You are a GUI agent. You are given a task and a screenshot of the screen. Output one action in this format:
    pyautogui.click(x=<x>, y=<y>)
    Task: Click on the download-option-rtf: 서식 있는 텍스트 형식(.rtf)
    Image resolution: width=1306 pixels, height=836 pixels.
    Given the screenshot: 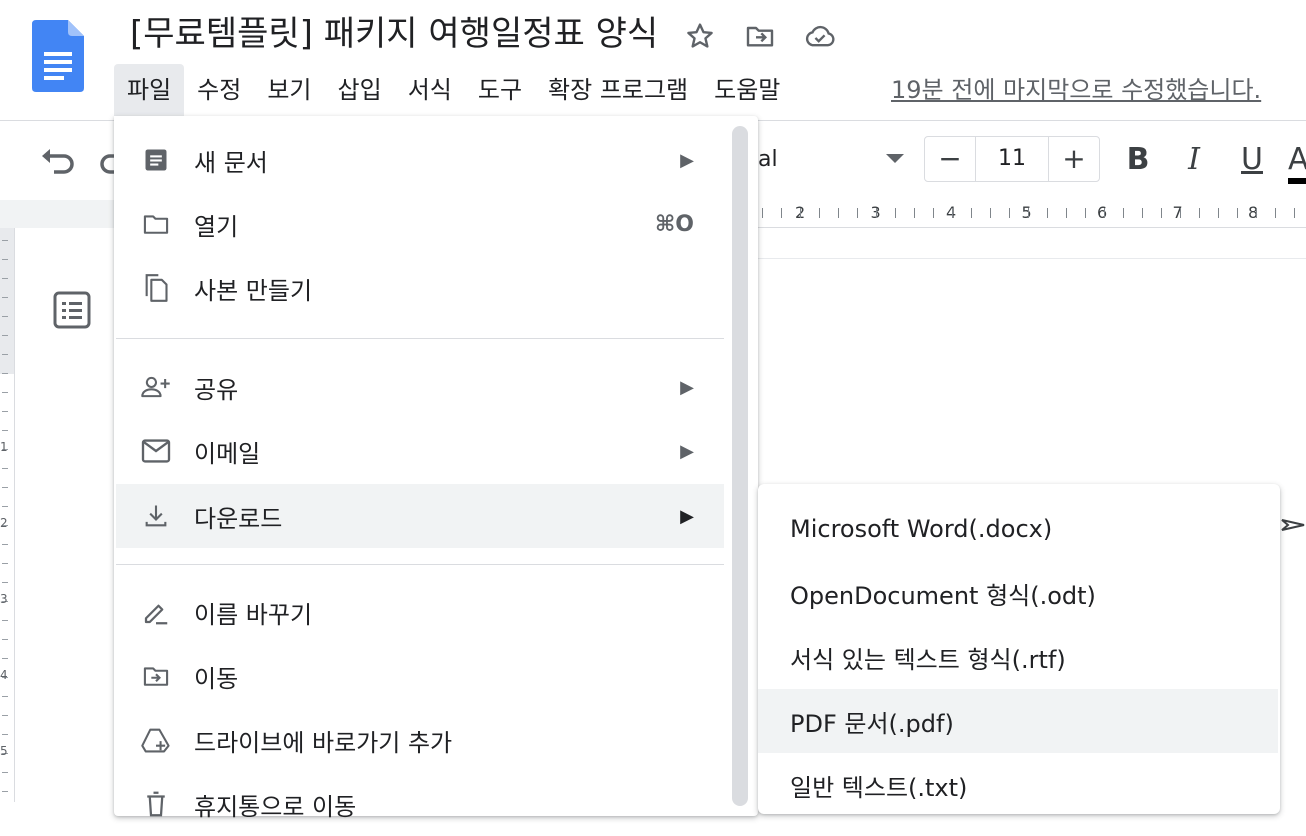 What is the action you would take?
    pyautogui.click(x=1018, y=657)
    